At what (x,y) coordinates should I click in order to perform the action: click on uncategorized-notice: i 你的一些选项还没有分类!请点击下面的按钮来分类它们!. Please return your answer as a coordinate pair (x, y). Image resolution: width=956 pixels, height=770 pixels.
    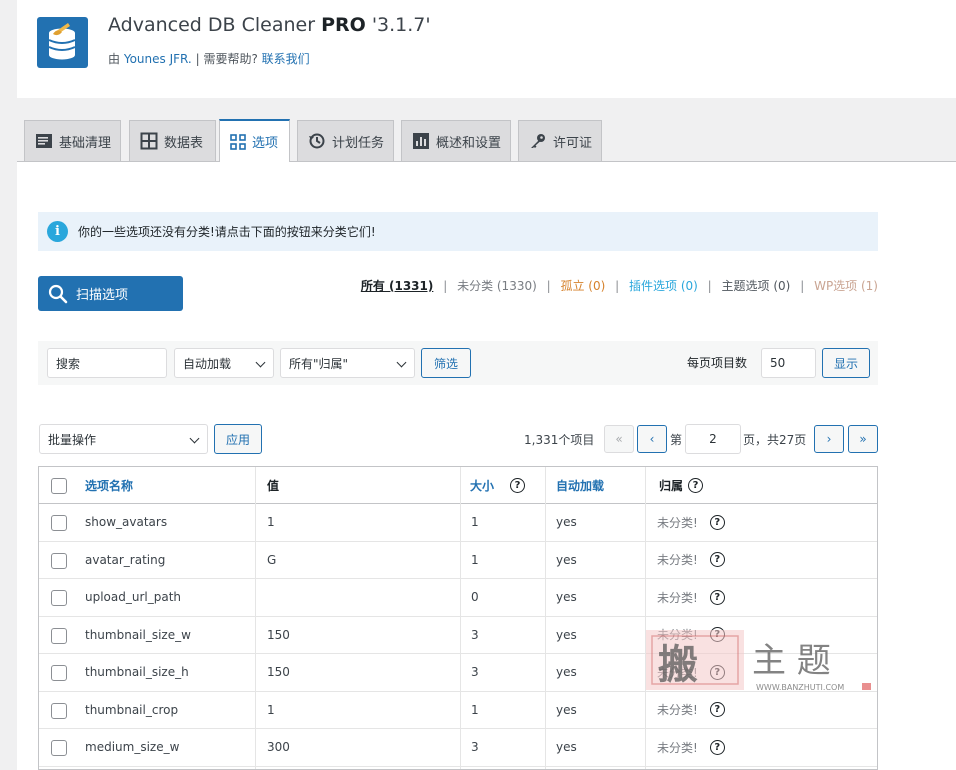
    Looking at the image, I should click on (458, 231).